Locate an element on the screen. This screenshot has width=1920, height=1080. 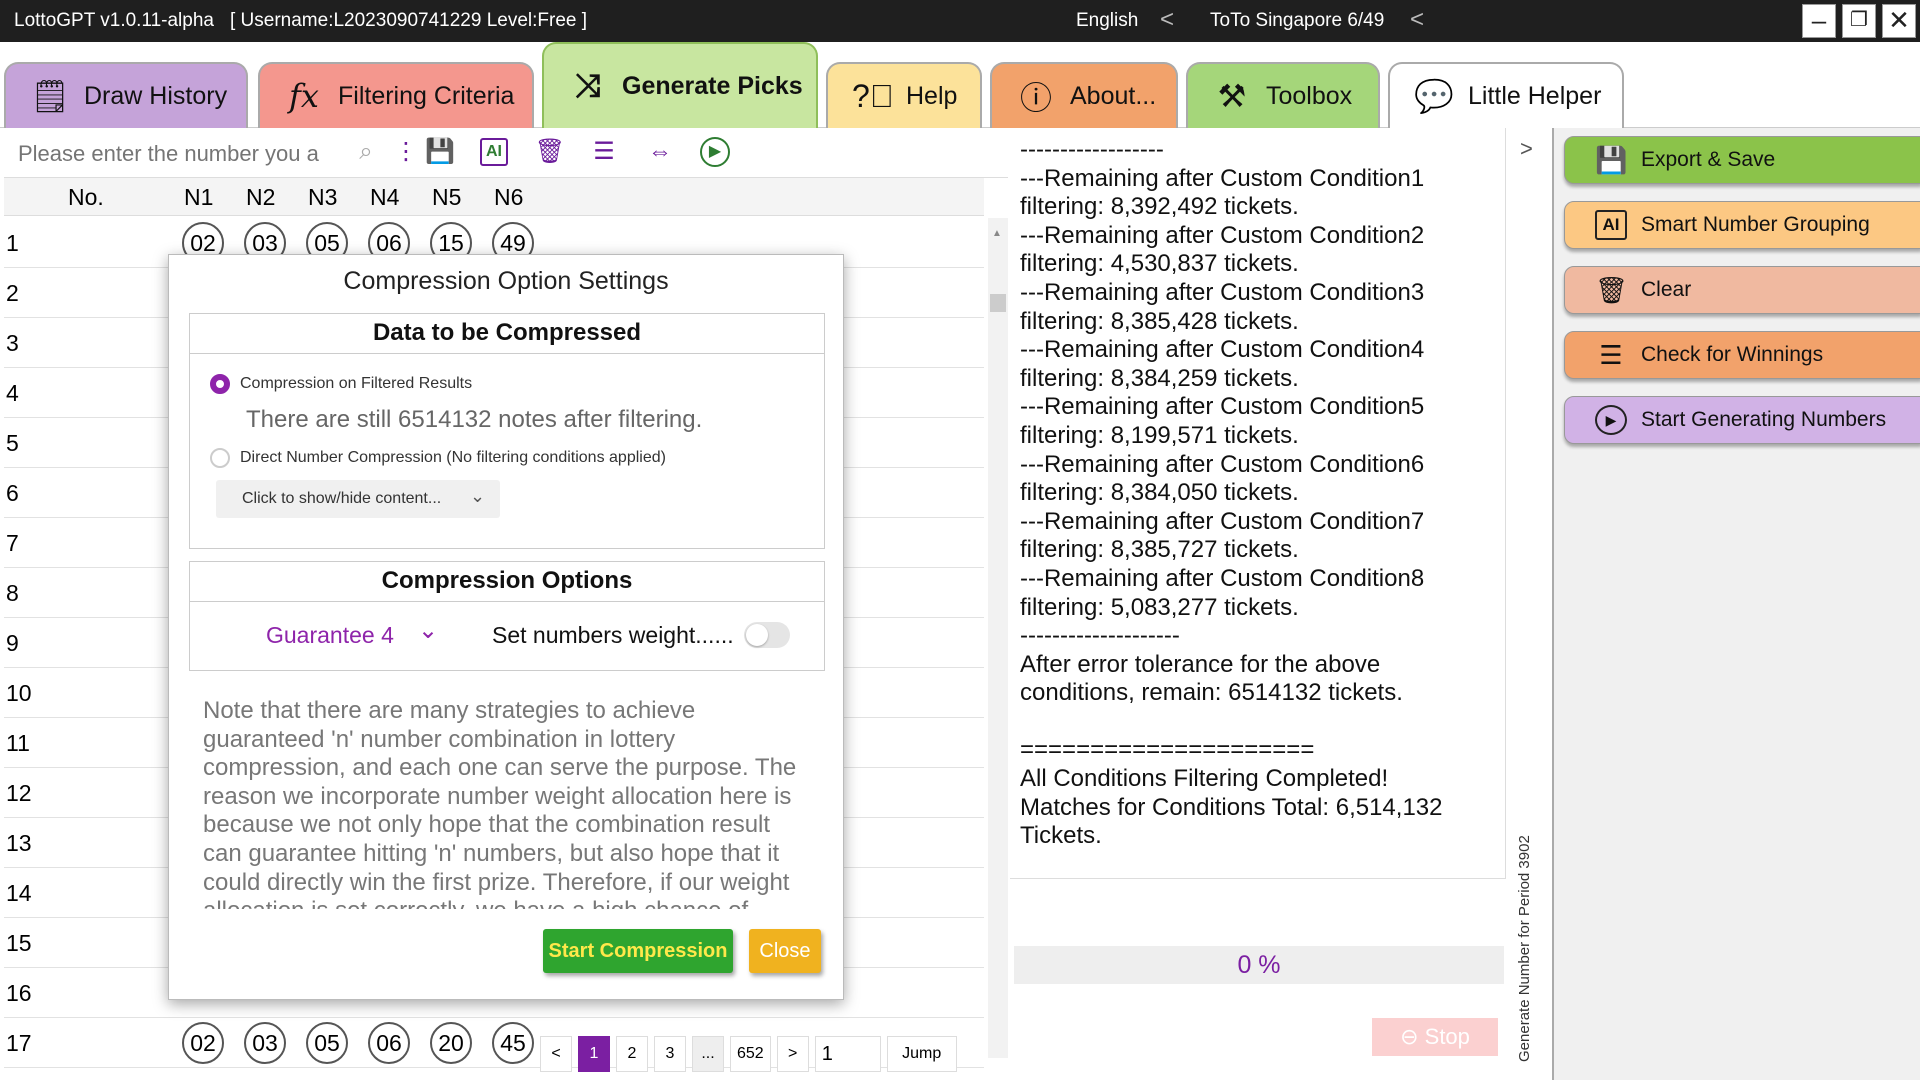
page-2: 2 is located at coordinates (632, 1054).